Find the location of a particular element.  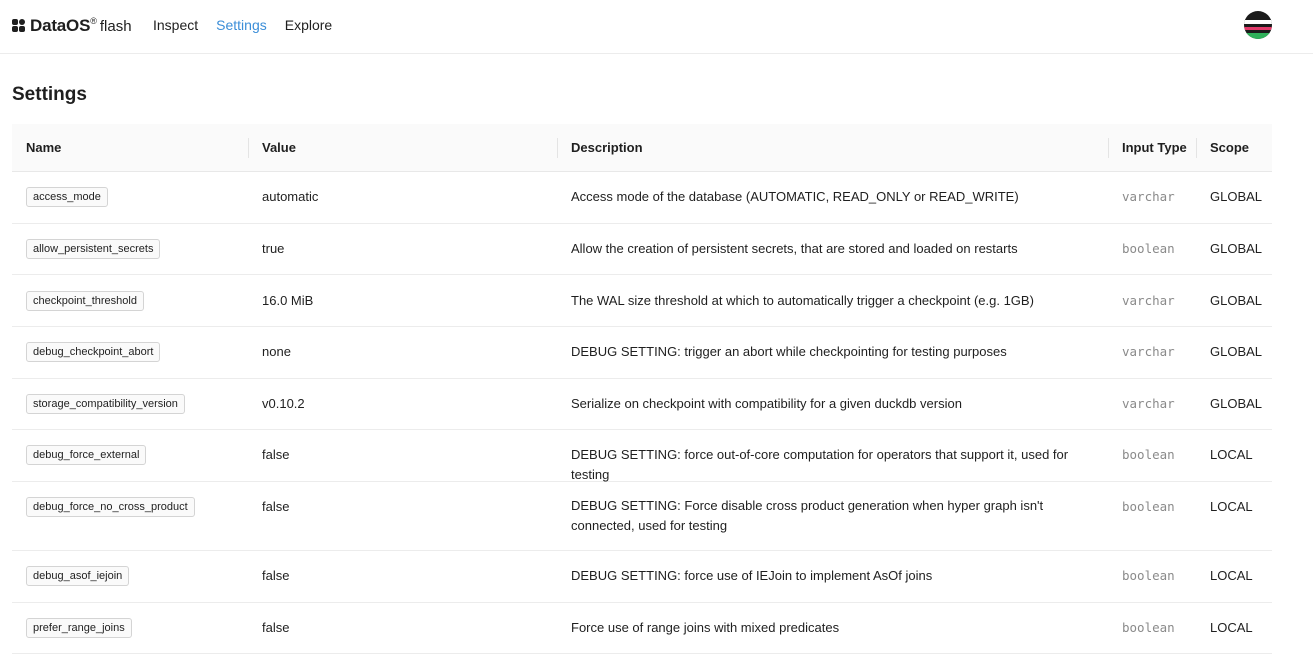

column-header-name: Name is located at coordinates (44, 147).